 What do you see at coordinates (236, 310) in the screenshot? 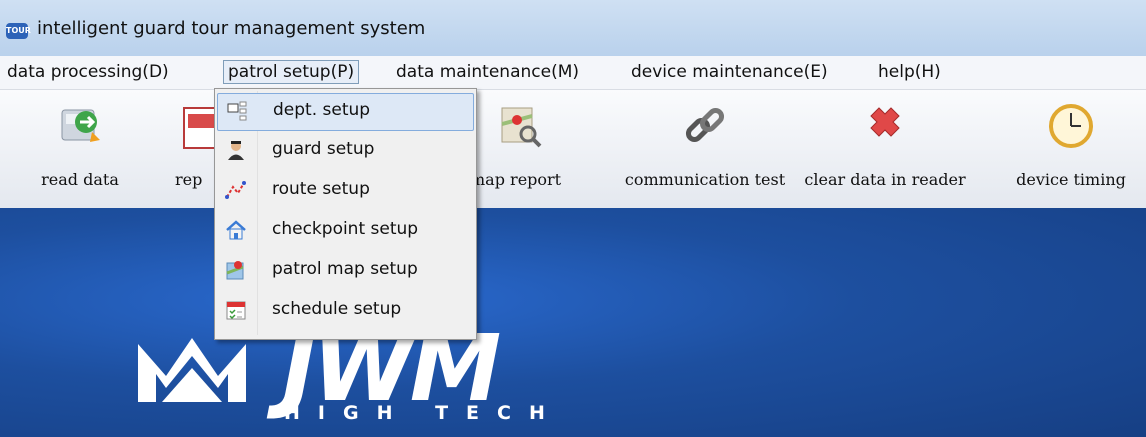
I see `calendar-icon` at bounding box center [236, 310].